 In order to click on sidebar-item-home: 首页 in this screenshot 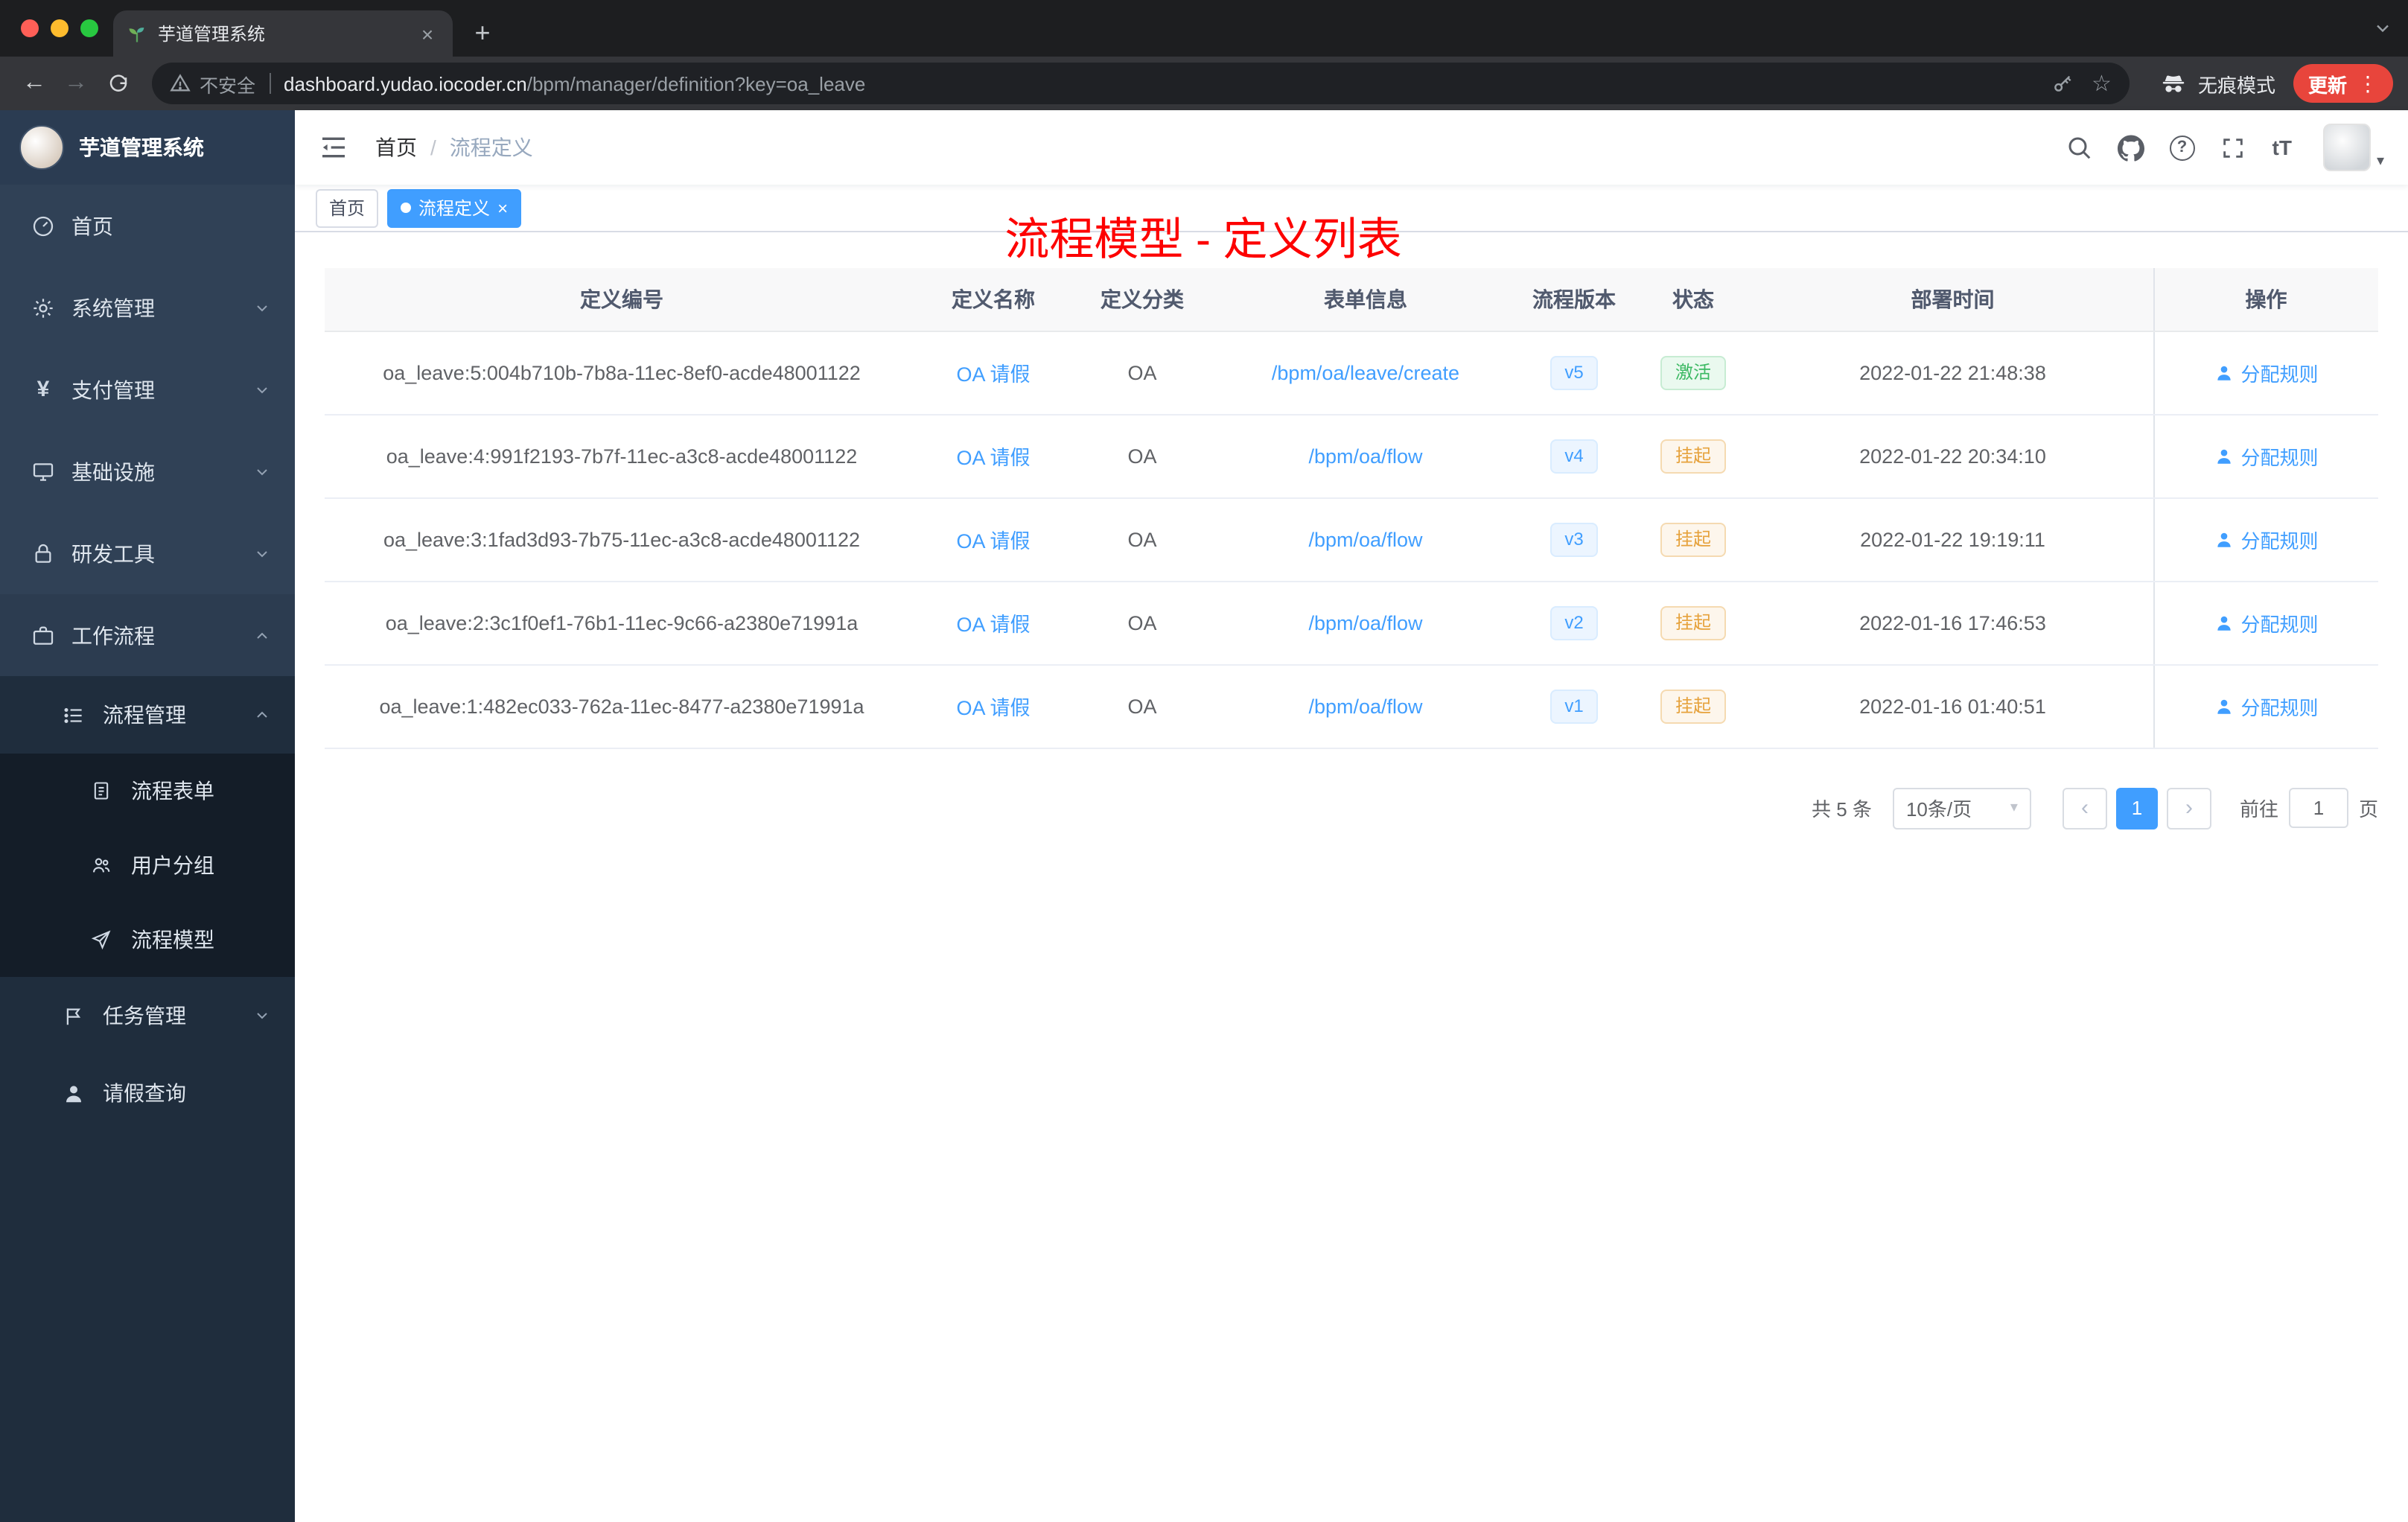, I will do `click(147, 226)`.